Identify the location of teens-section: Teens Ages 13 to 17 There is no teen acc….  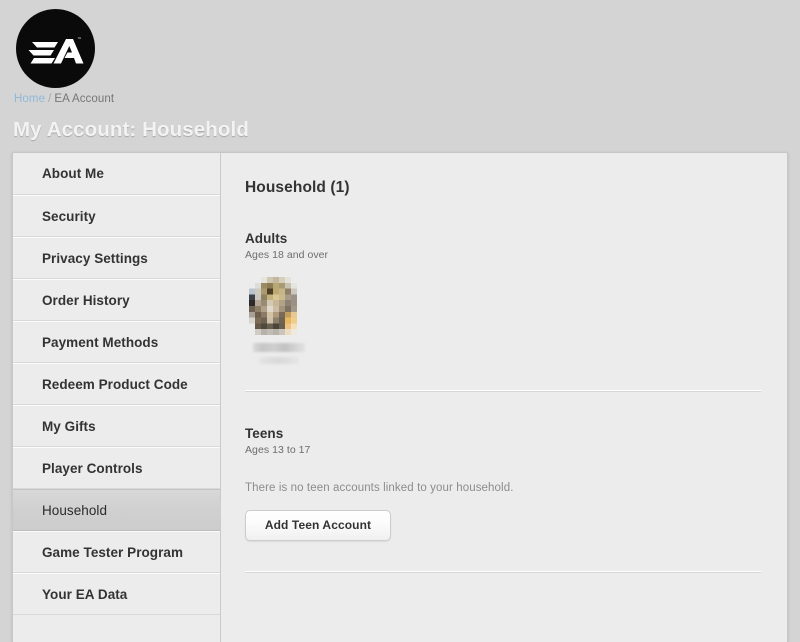
(503, 483).